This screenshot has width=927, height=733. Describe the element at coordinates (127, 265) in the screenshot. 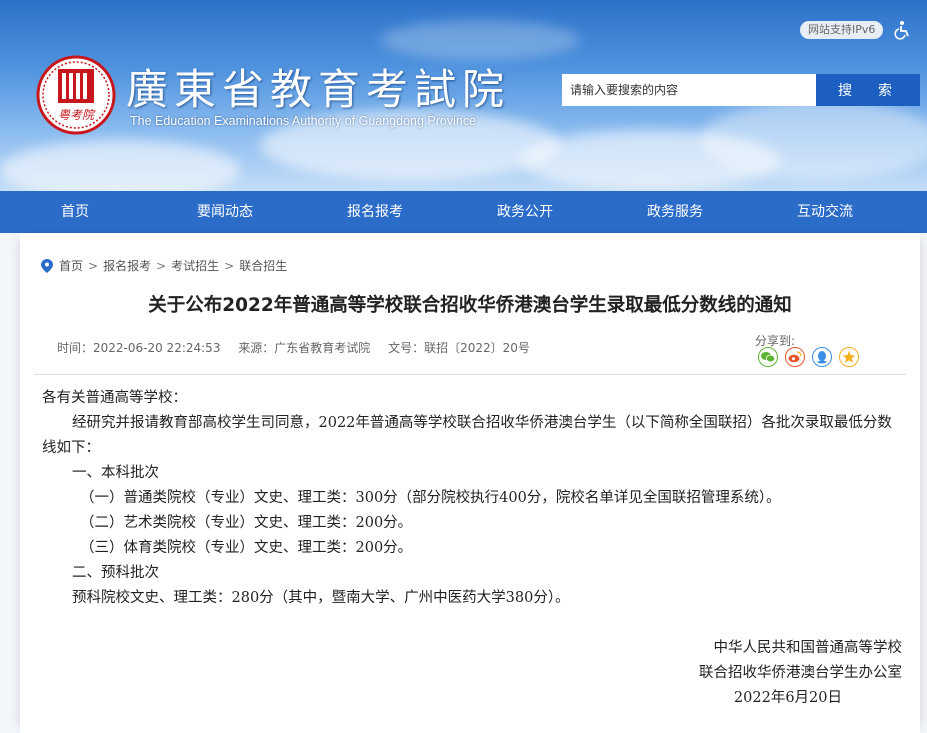

I see `breadcrumb-registration: 报名报考` at that location.